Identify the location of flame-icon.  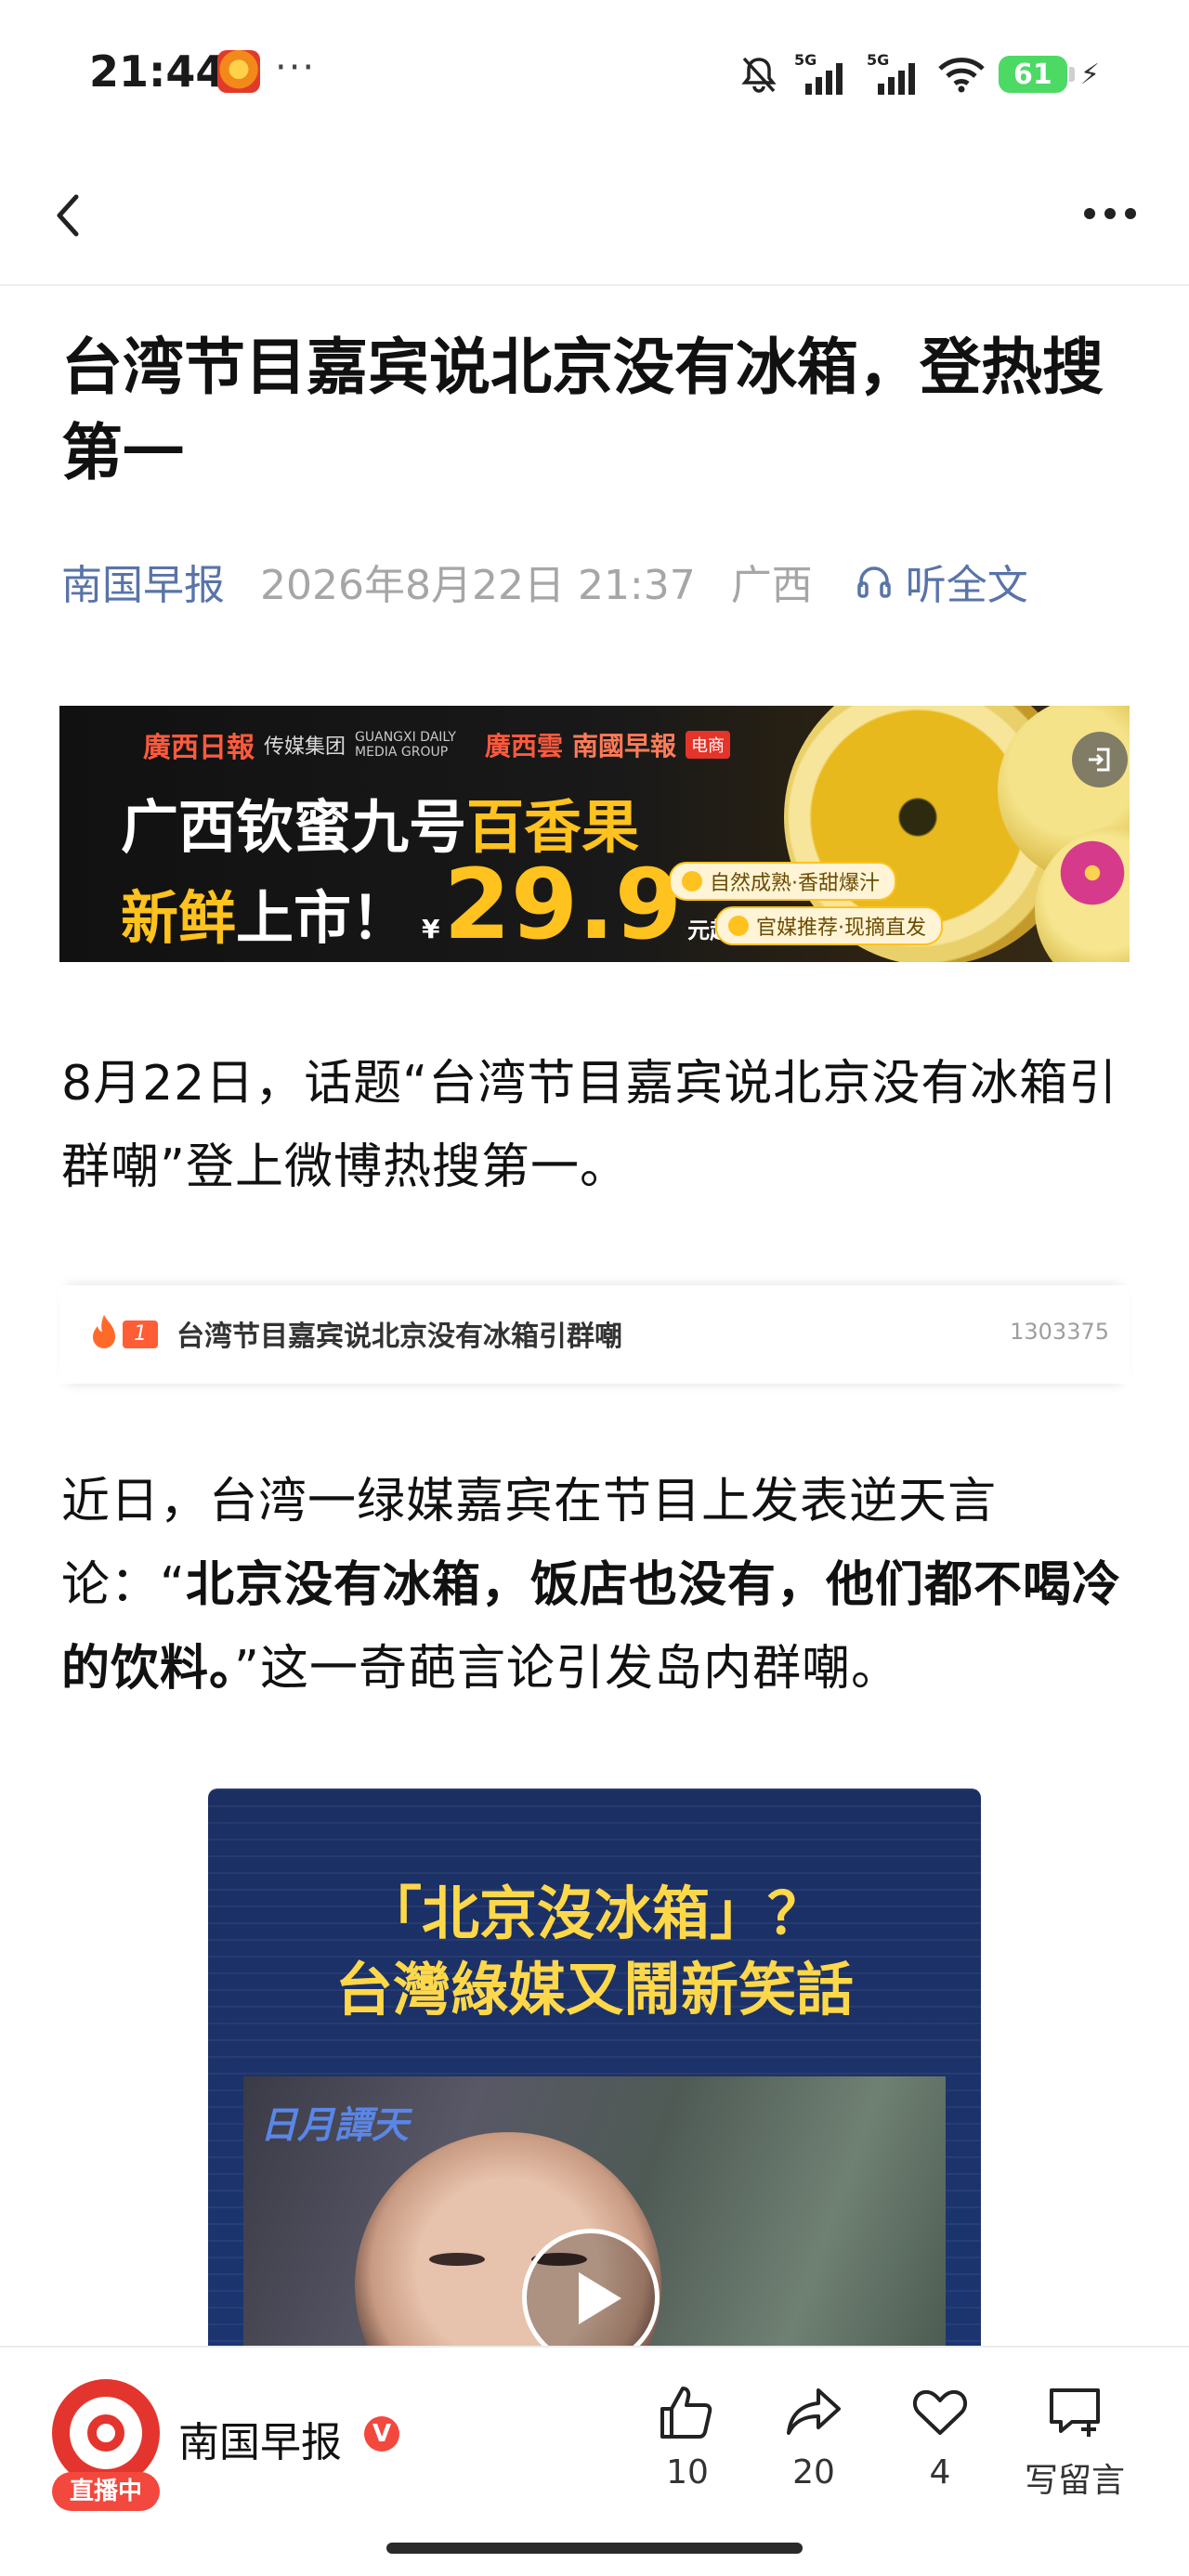
(104, 1332).